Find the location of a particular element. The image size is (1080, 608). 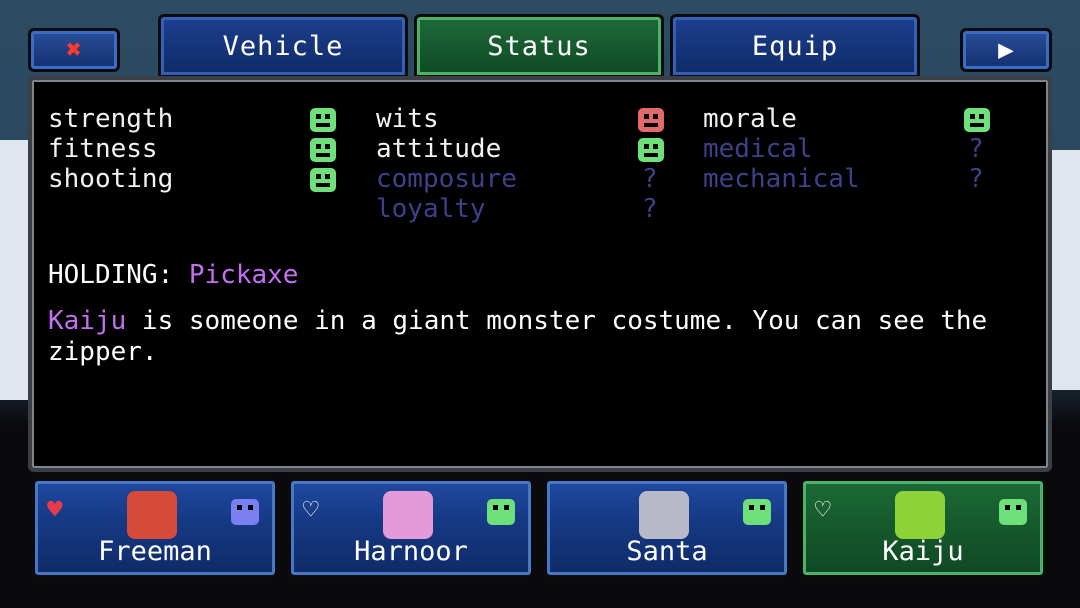

party-card-freeman: ♥ Freeman is located at coordinates (155, 528).